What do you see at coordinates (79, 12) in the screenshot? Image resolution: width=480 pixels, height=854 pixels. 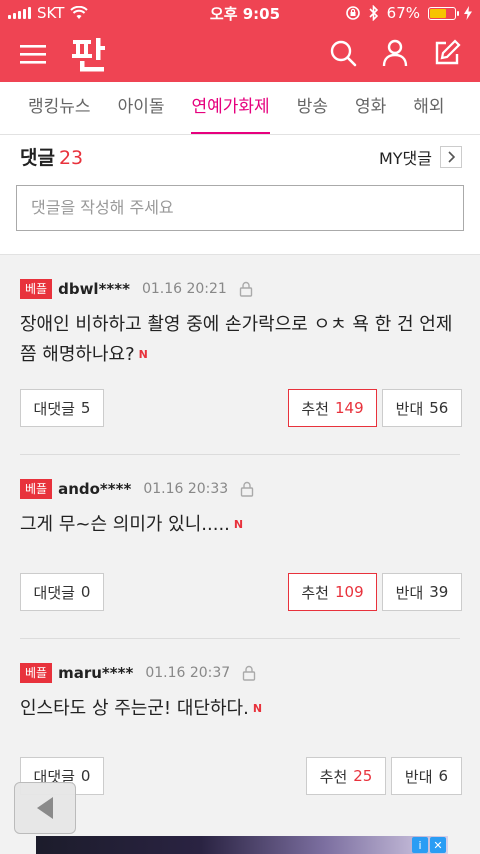 I see `wifi-icon` at bounding box center [79, 12].